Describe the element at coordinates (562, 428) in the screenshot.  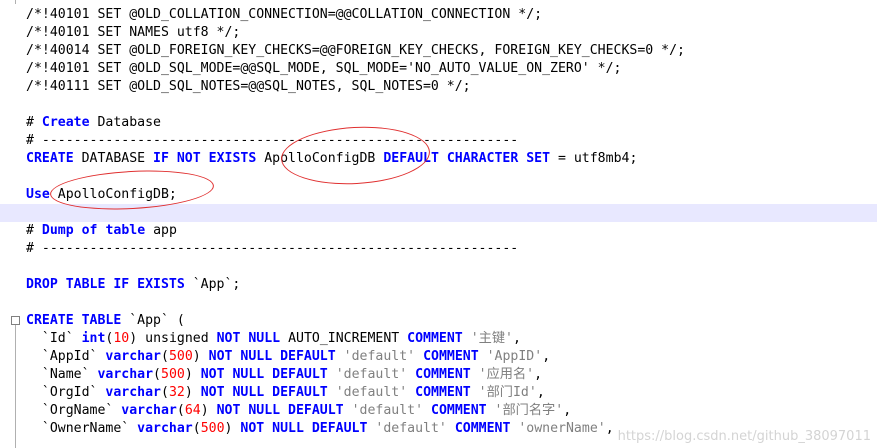
I see `string-token: 'ownerName'` at that location.